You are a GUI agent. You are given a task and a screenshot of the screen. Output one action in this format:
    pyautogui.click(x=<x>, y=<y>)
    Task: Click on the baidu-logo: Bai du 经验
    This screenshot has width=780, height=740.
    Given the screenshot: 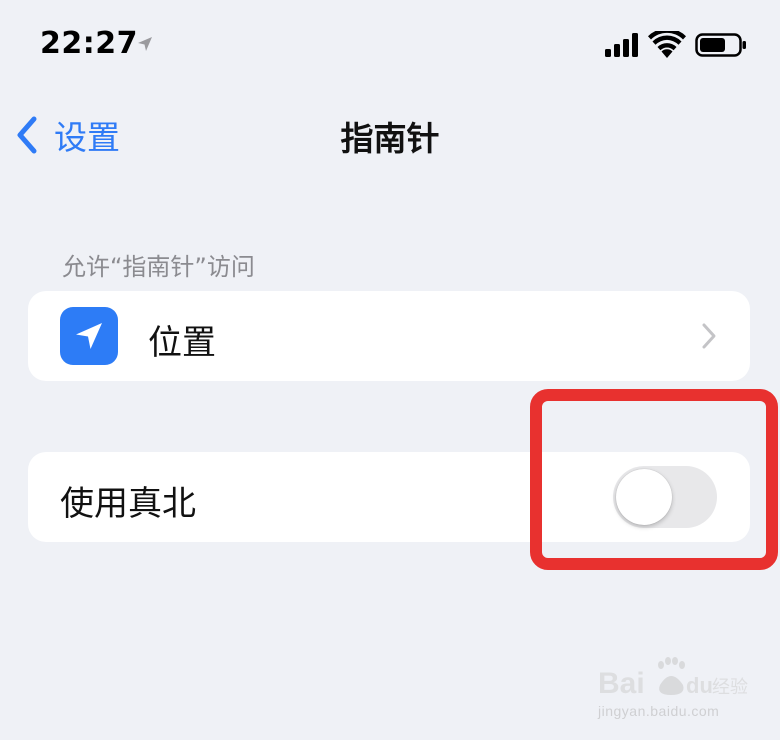 What is the action you would take?
    pyautogui.click(x=673, y=678)
    